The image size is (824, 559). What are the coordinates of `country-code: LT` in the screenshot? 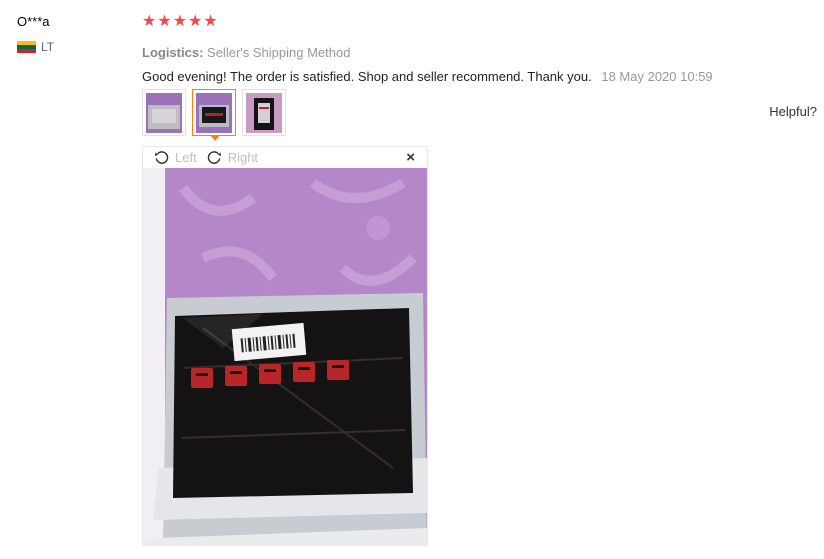 It's located at (48, 47).